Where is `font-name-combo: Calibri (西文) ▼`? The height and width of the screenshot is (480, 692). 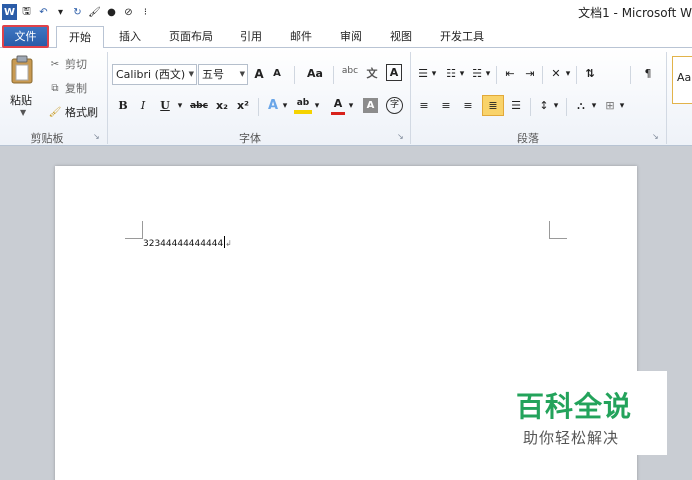
font-name-combo: Calibri (西文) ▼ is located at coordinates (154, 74).